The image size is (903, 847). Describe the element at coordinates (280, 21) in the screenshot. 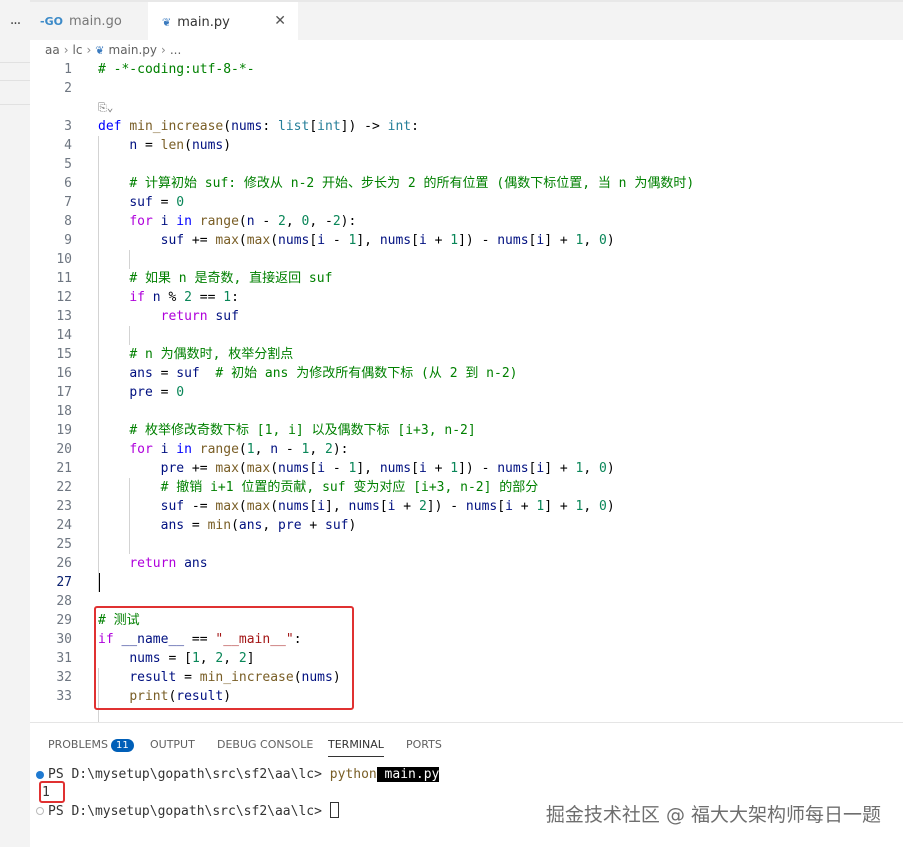

I see `close-icon: ✕` at that location.